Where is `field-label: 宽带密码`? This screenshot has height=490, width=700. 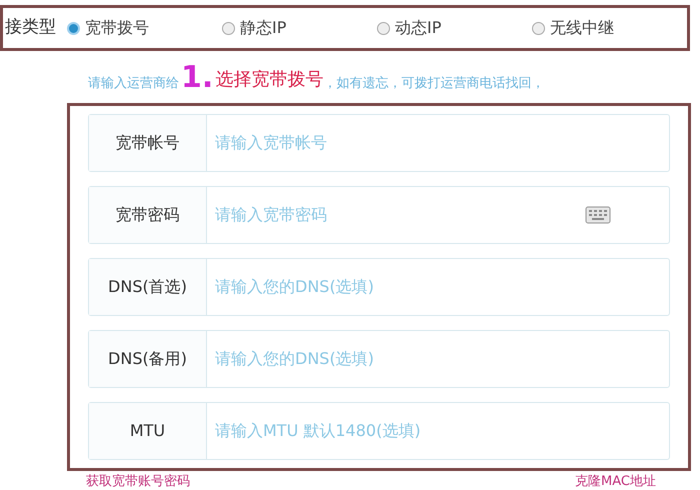
field-label: 宽带密码 is located at coordinates (148, 215).